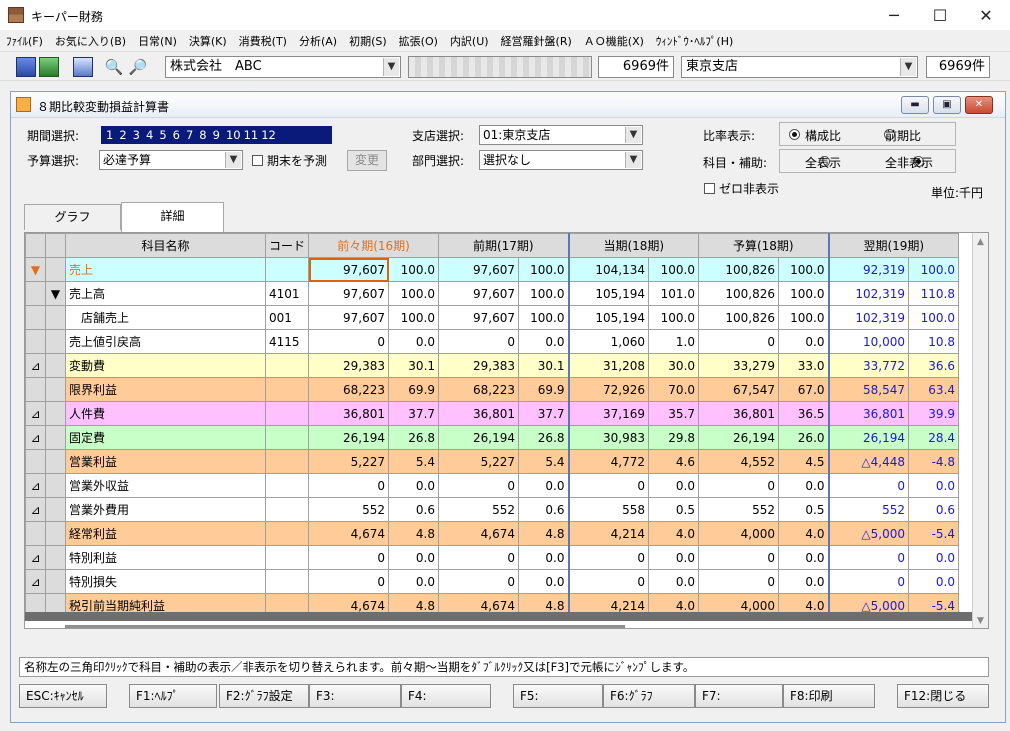 This screenshot has width=1010, height=731. What do you see at coordinates (251, 135) in the screenshot?
I see `period-11: 11` at bounding box center [251, 135].